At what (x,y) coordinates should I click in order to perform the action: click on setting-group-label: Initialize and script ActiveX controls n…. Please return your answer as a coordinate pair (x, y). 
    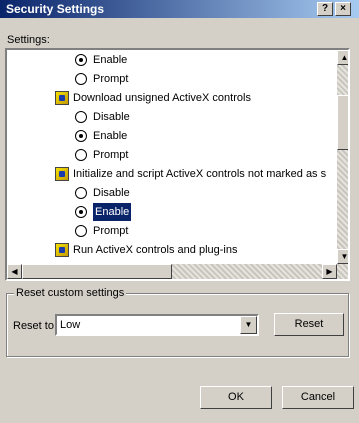
    Looking at the image, I should click on (200, 174).